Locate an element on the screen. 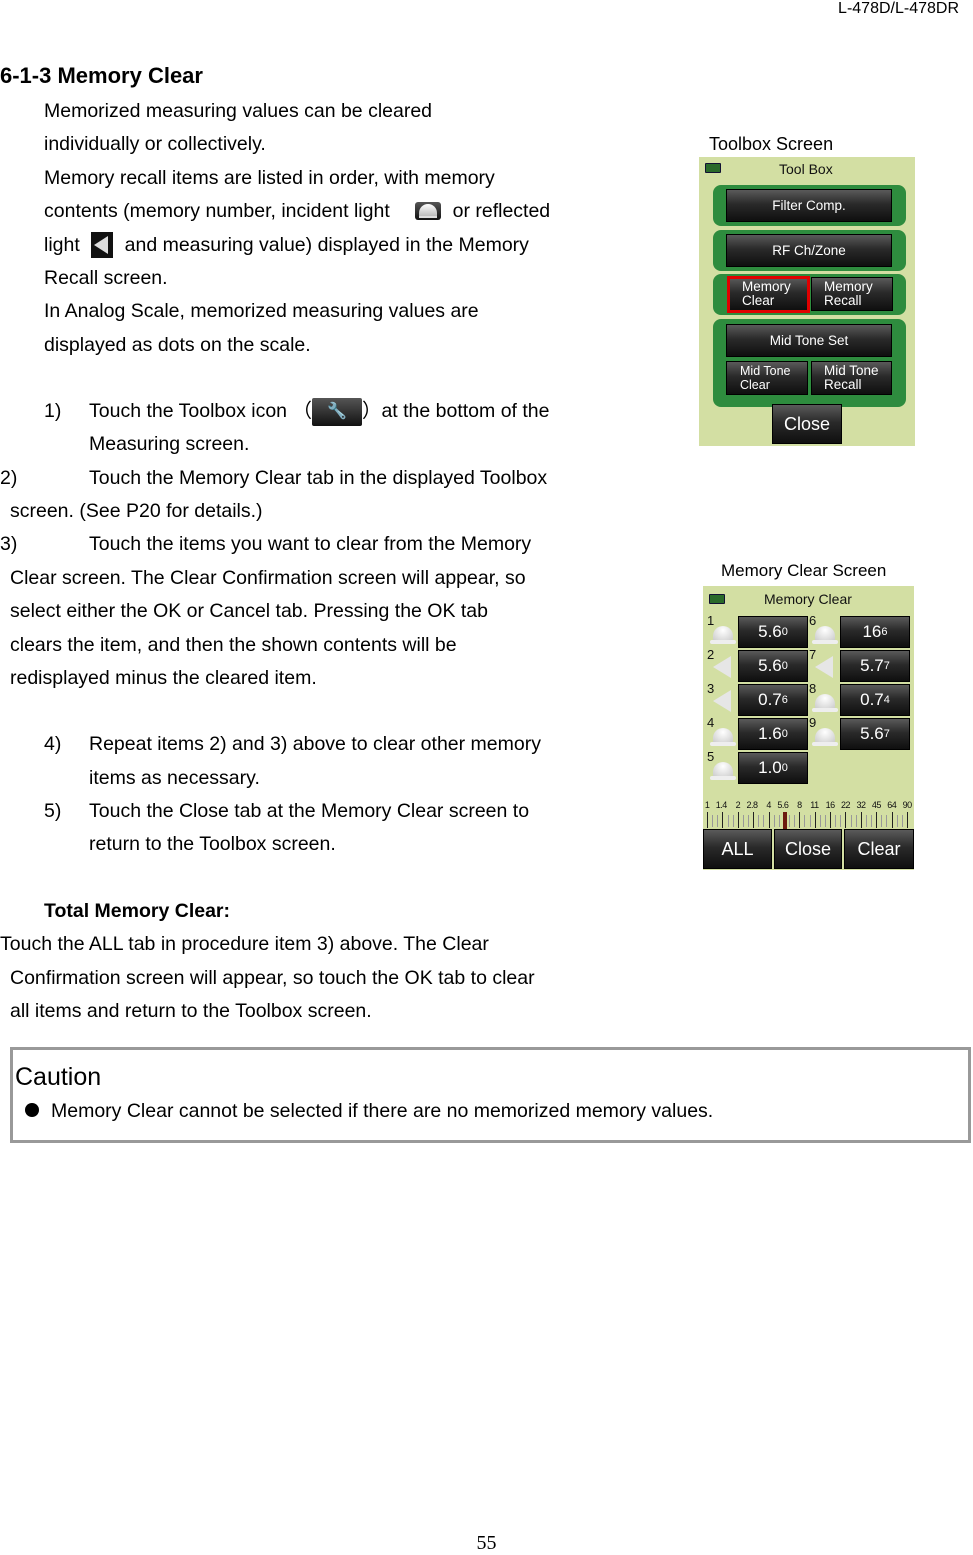  filter-comp-button: Filter Comp. is located at coordinates (809, 205).